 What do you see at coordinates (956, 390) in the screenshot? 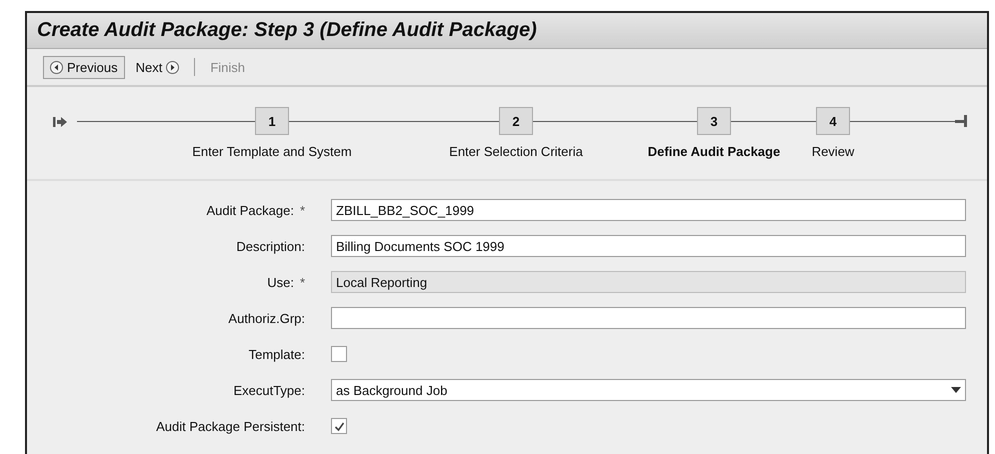
I see `caret-icon` at bounding box center [956, 390].